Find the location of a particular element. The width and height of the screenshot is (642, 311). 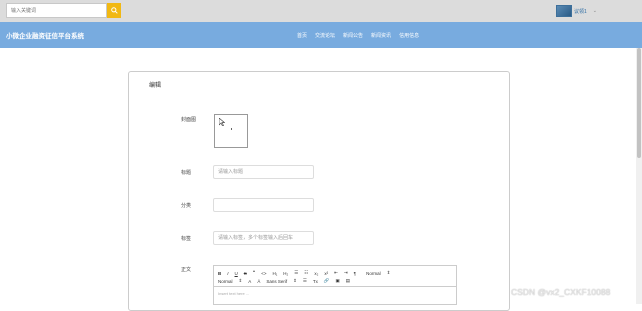

blockquote-button: ❞ is located at coordinates (254, 273).